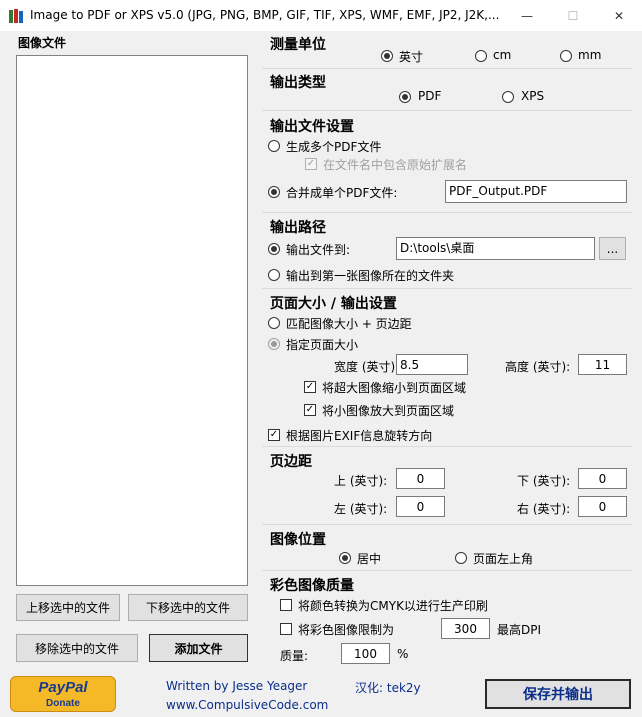 Image resolution: width=642 pixels, height=717 pixels. What do you see at coordinates (312, 586) in the screenshot?
I see `color-quality-heading: 彩色图像质量` at bounding box center [312, 586].